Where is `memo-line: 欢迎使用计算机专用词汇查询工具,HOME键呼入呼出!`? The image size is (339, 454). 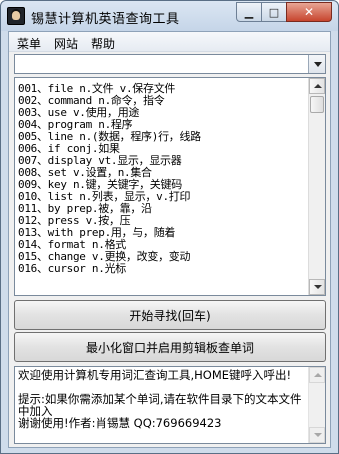 memo-line: 欢迎使用计算机专用词汇查询工具,HOME键呼入呼出! is located at coordinates (155, 375).